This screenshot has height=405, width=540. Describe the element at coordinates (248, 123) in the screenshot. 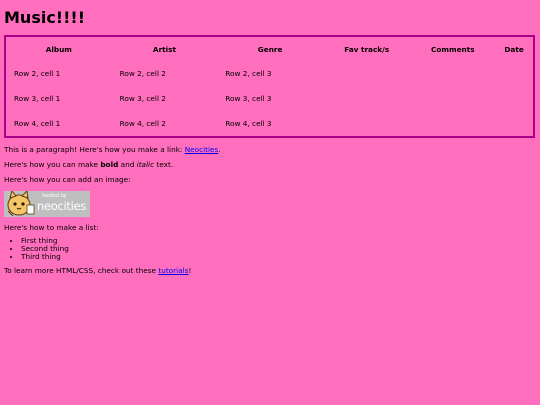

I see `table-cell: Row 4, cell 3` at that location.